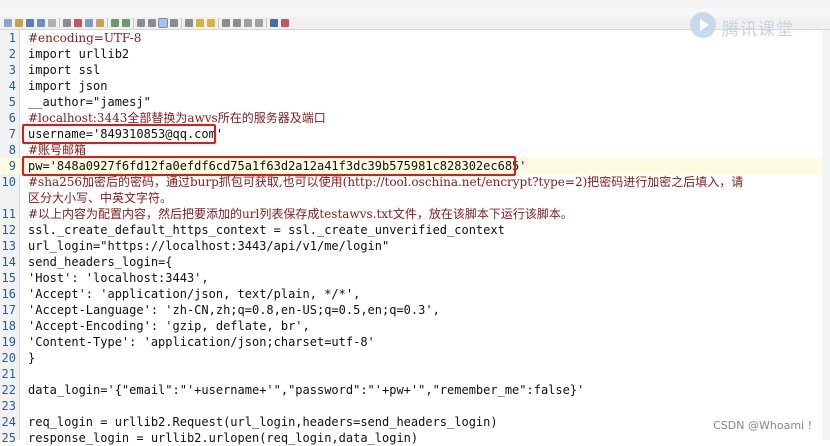 This screenshot has height=446, width=830. What do you see at coordinates (152, 23) in the screenshot?
I see `replace-icon` at bounding box center [152, 23].